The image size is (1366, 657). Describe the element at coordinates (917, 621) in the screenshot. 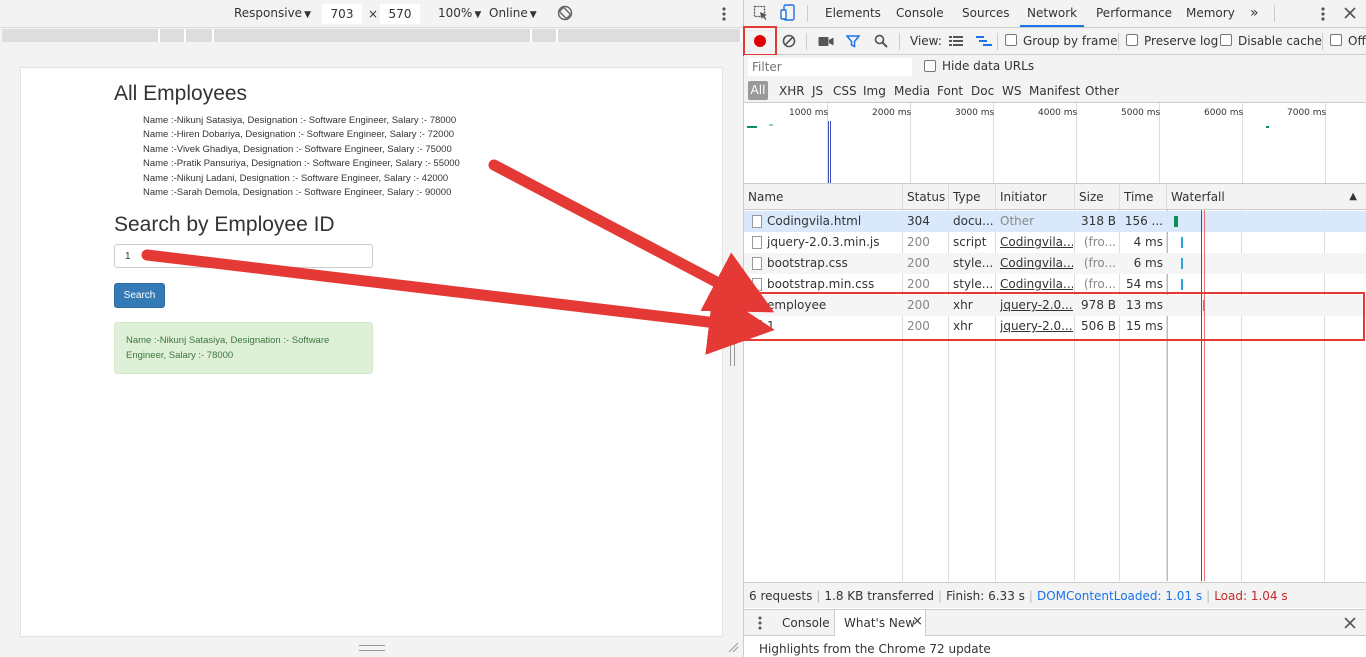

I see `close-tab-icon: ×` at that location.